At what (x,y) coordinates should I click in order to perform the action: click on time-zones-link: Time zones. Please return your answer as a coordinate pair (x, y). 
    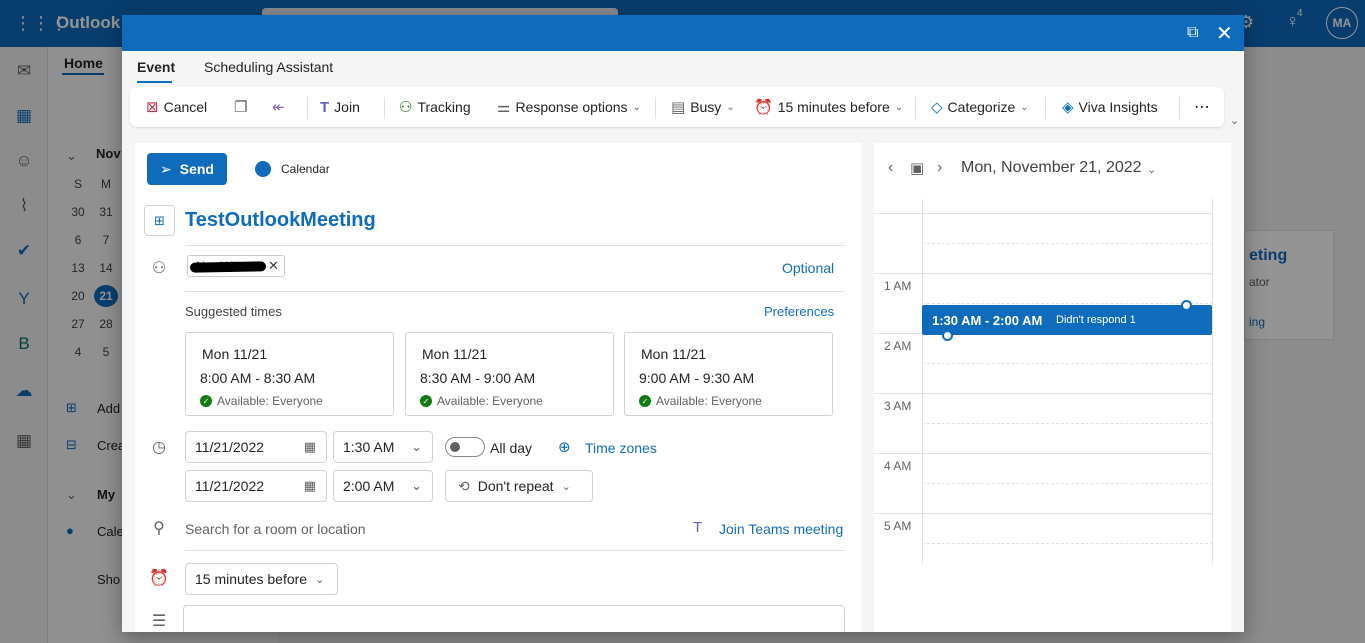
    Looking at the image, I should click on (621, 448).